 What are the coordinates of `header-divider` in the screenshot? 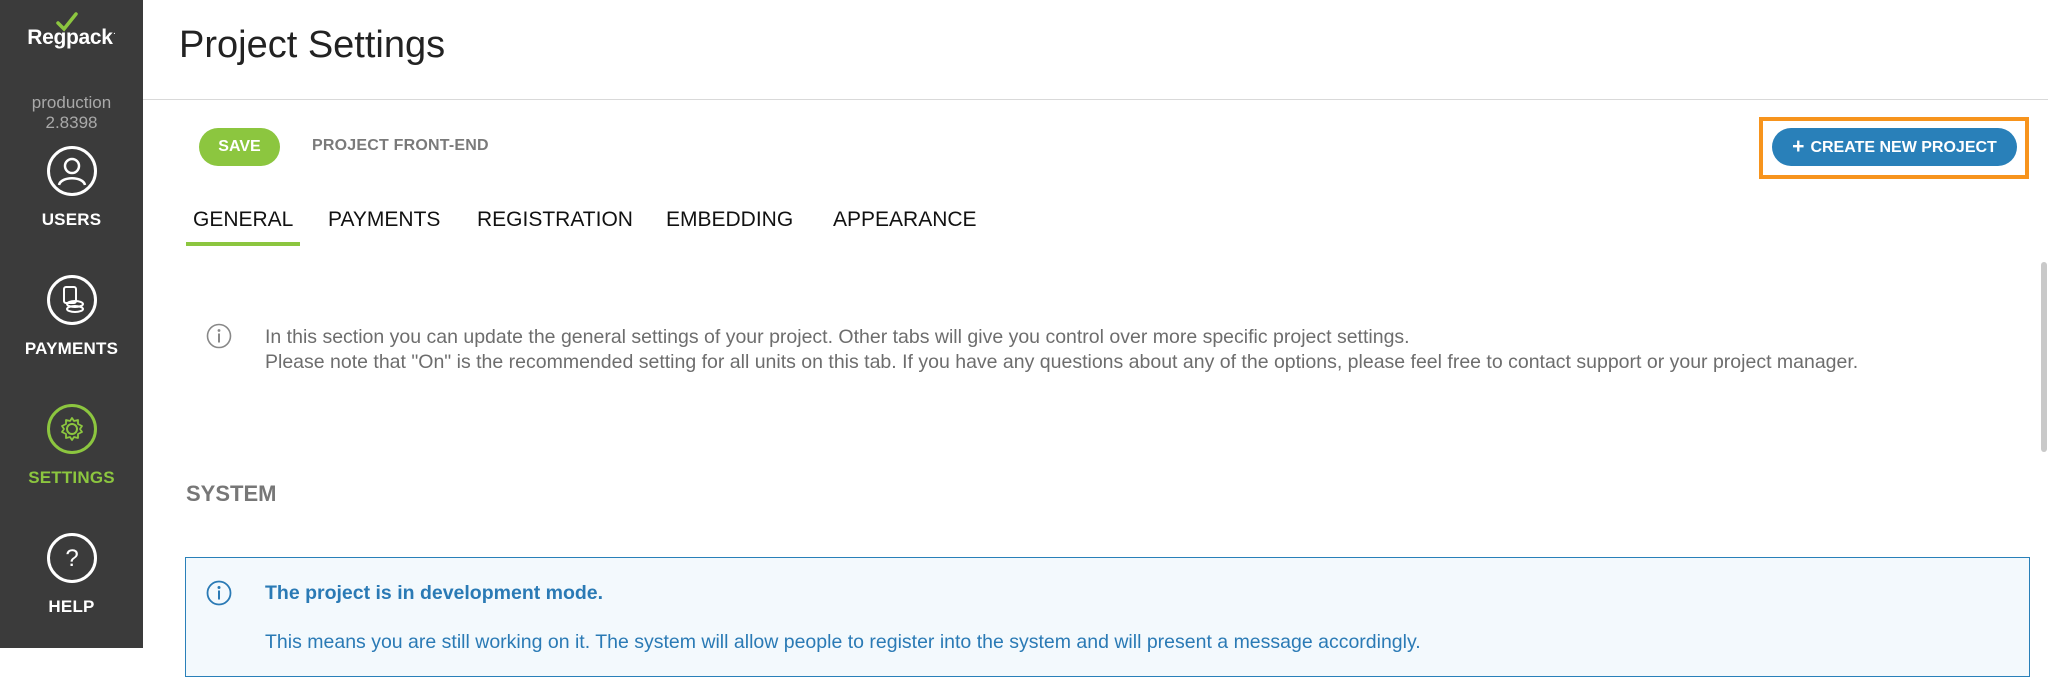 It's located at (1095, 99).